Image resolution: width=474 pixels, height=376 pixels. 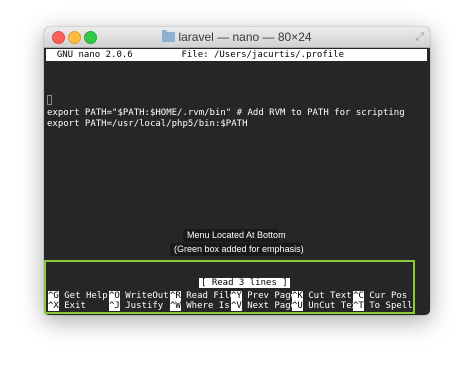 What do you see at coordinates (297, 296) in the screenshot?
I see `shortcut-key: ^K` at bounding box center [297, 296].